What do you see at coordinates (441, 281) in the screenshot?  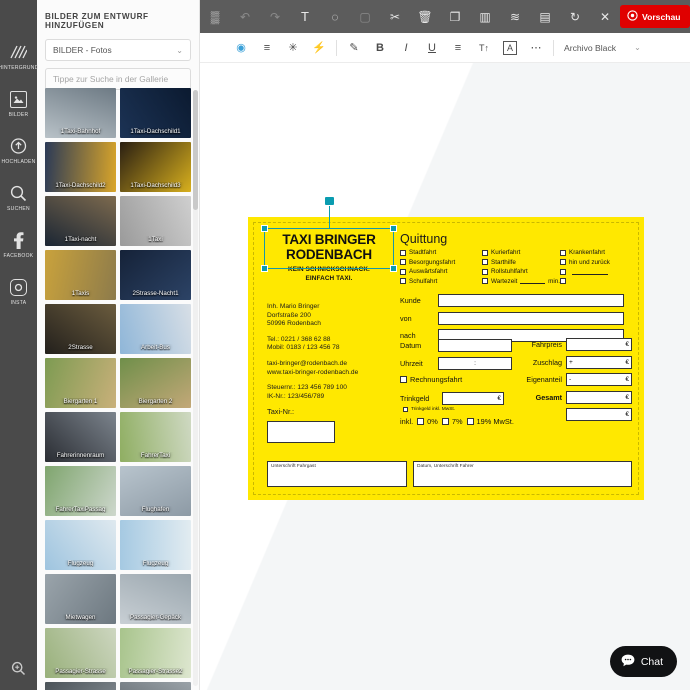 I see `fahrt-checkbox: Schulfahrt` at bounding box center [441, 281].